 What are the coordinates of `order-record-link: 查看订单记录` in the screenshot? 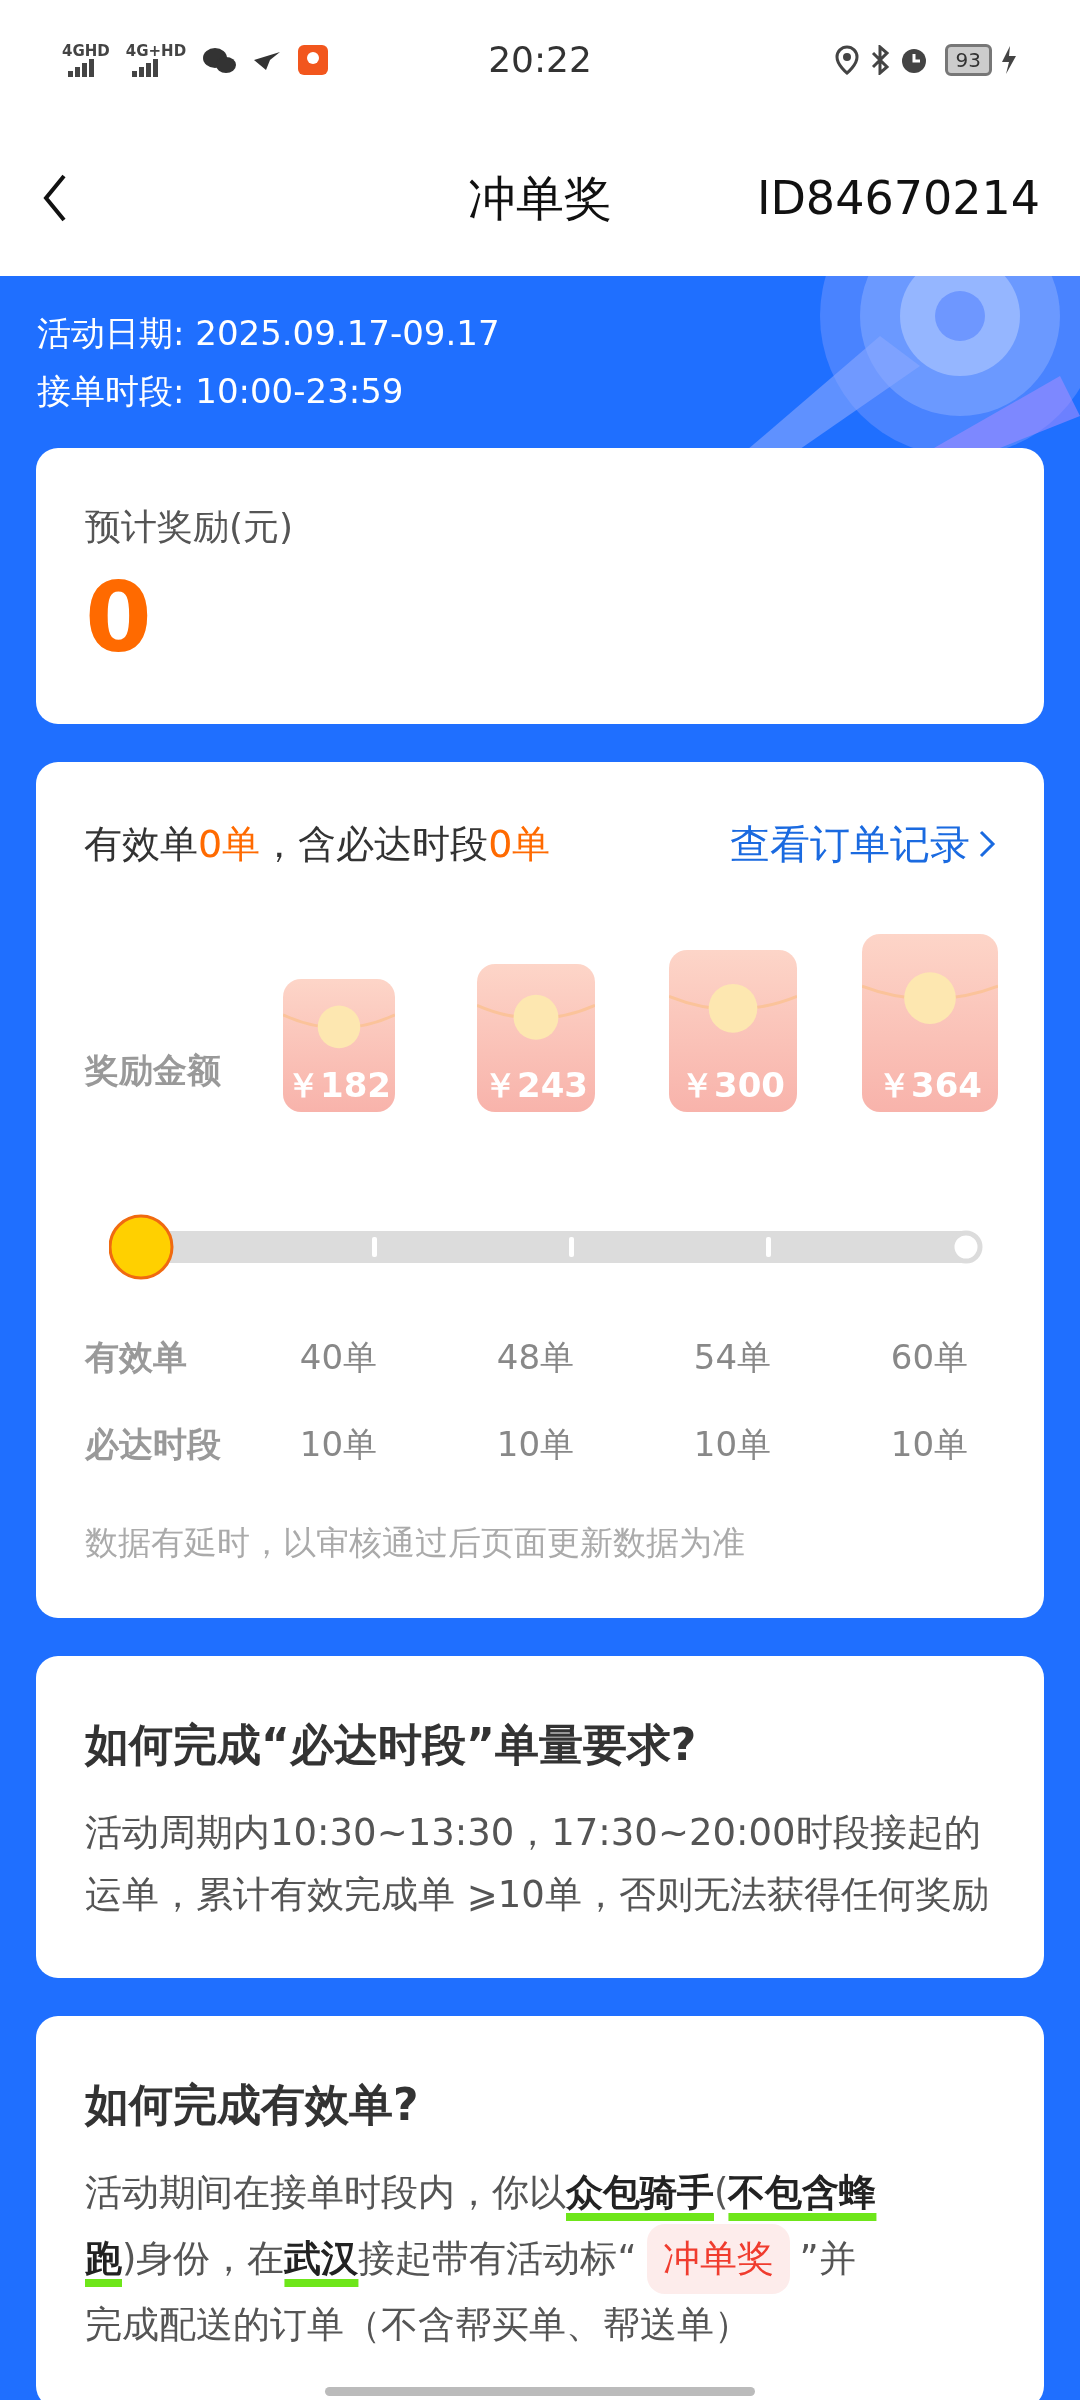 It's located at (863, 844).